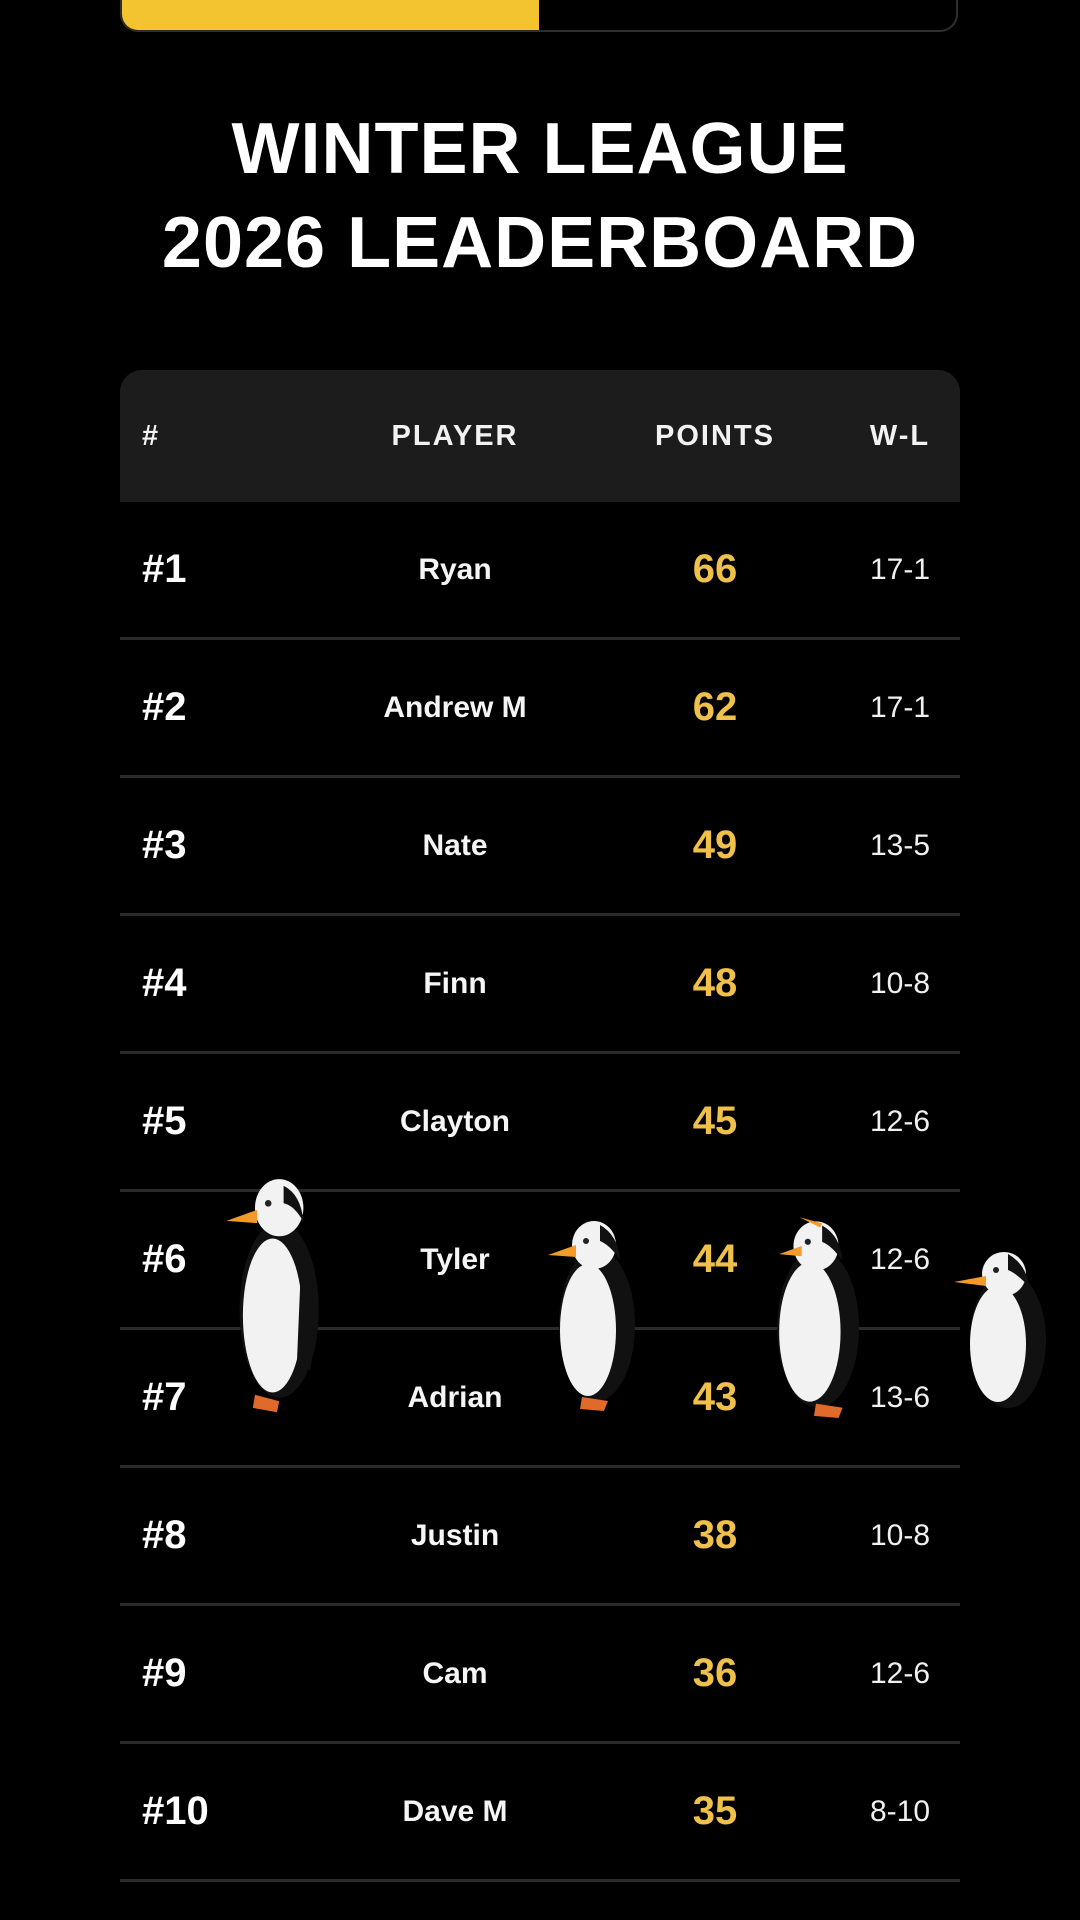 The width and height of the screenshot is (1080, 1920). I want to click on points-cell: 66, so click(715, 569).